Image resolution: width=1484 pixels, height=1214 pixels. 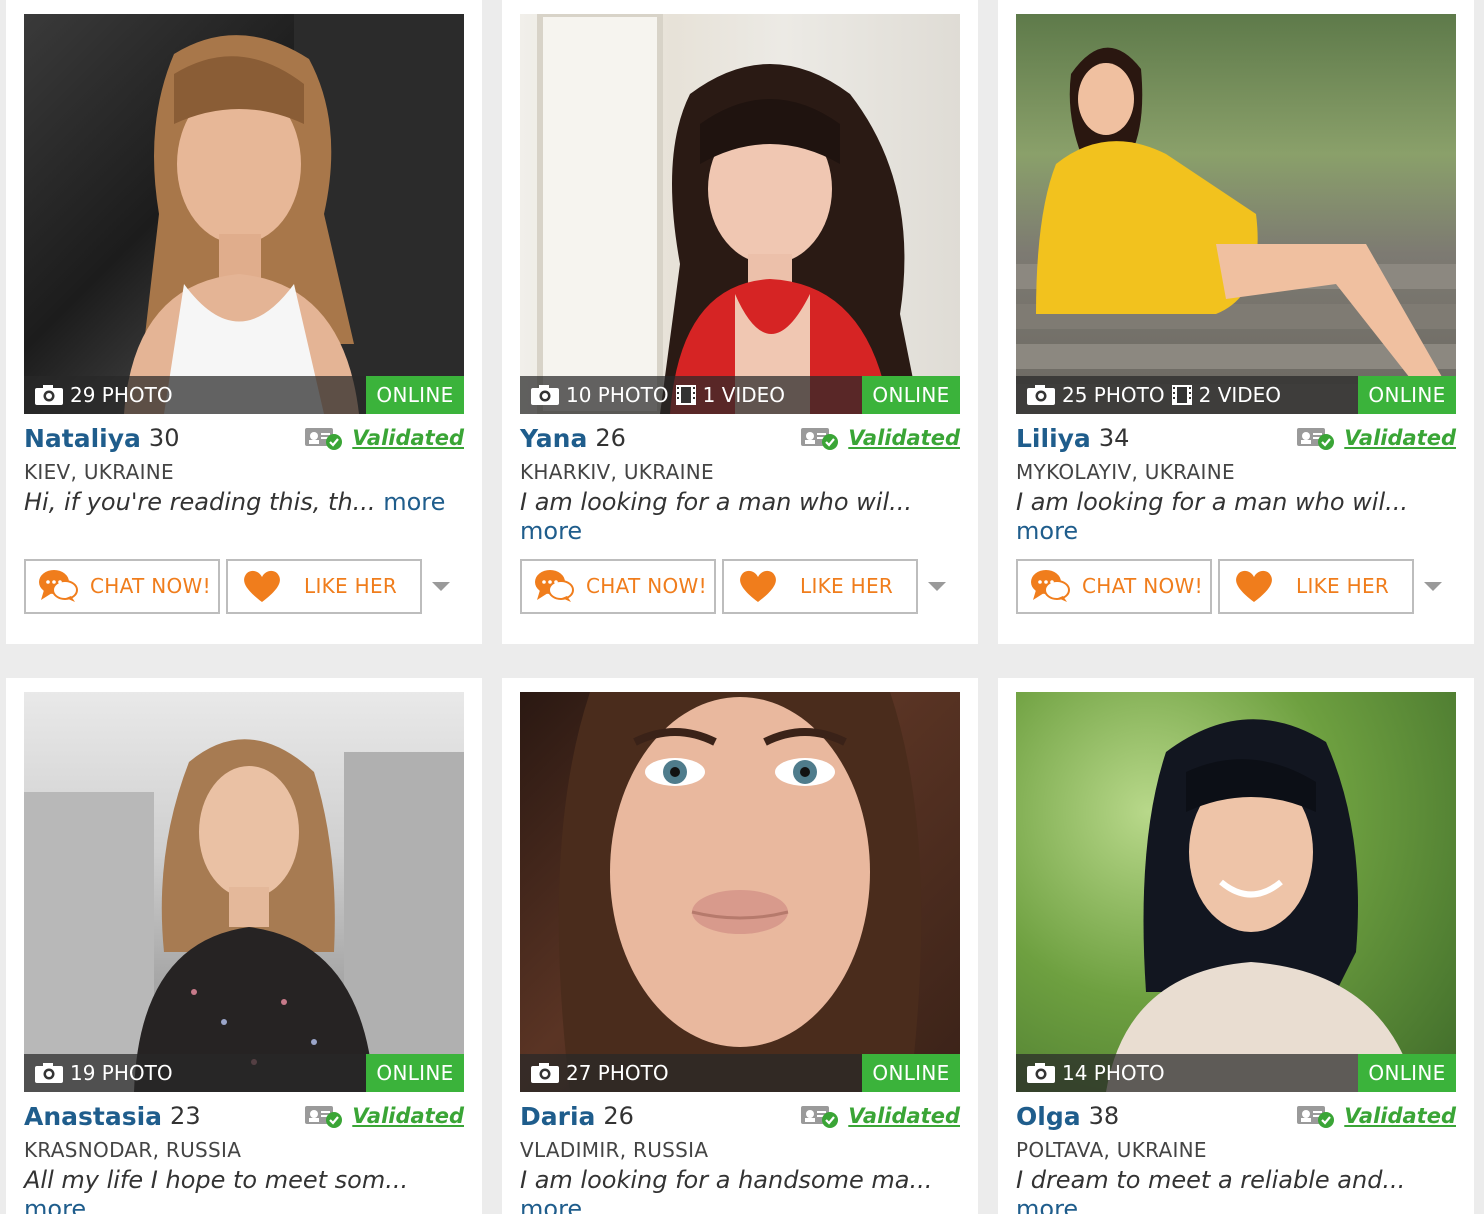 What do you see at coordinates (1111, 1150) in the screenshot?
I see `profile-location: POLTAVA, UKRAINE` at bounding box center [1111, 1150].